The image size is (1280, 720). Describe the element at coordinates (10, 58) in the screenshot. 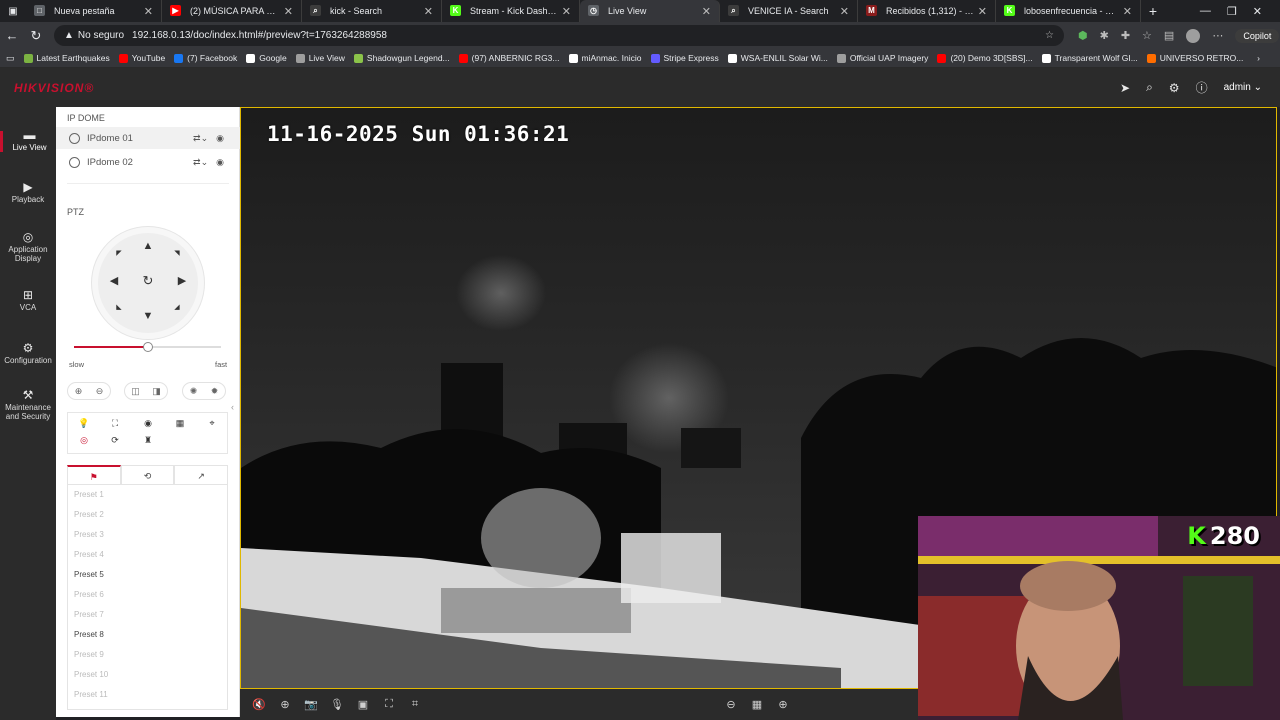

I see `sidebar-toggle-icon: ▭` at that location.